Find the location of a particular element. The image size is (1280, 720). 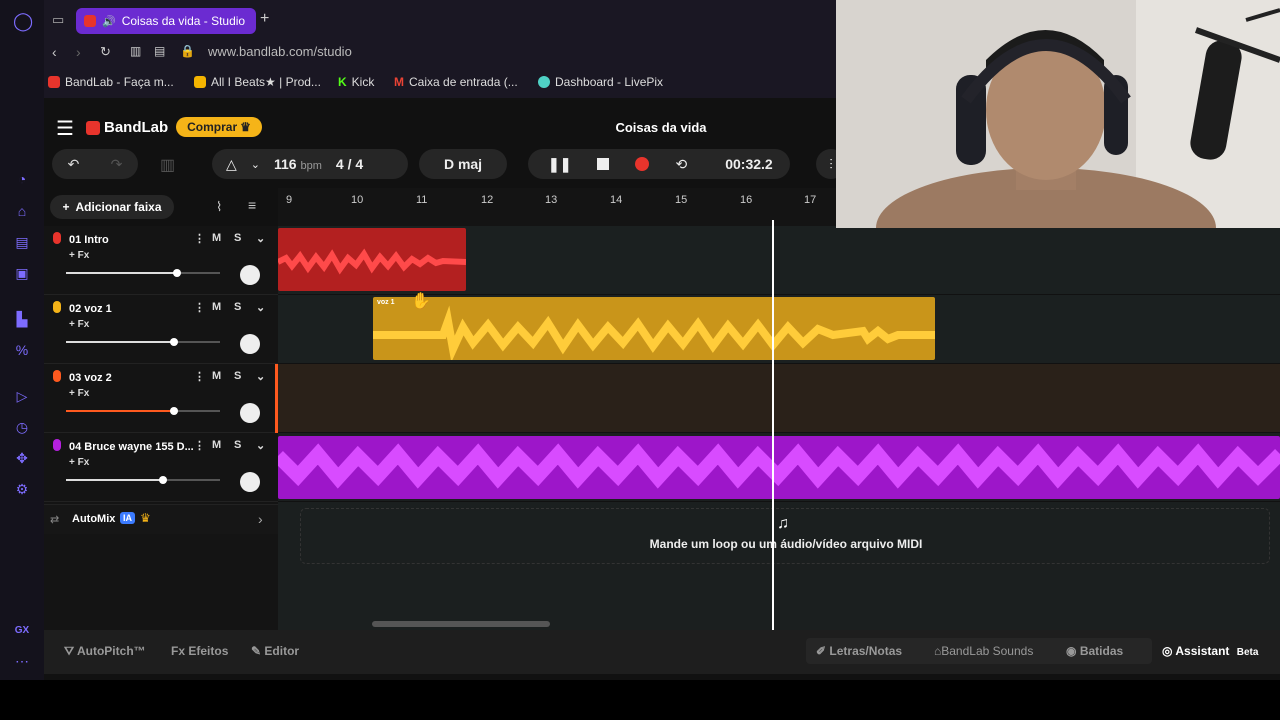

chevron-right-icon: › is located at coordinates (260, 519).